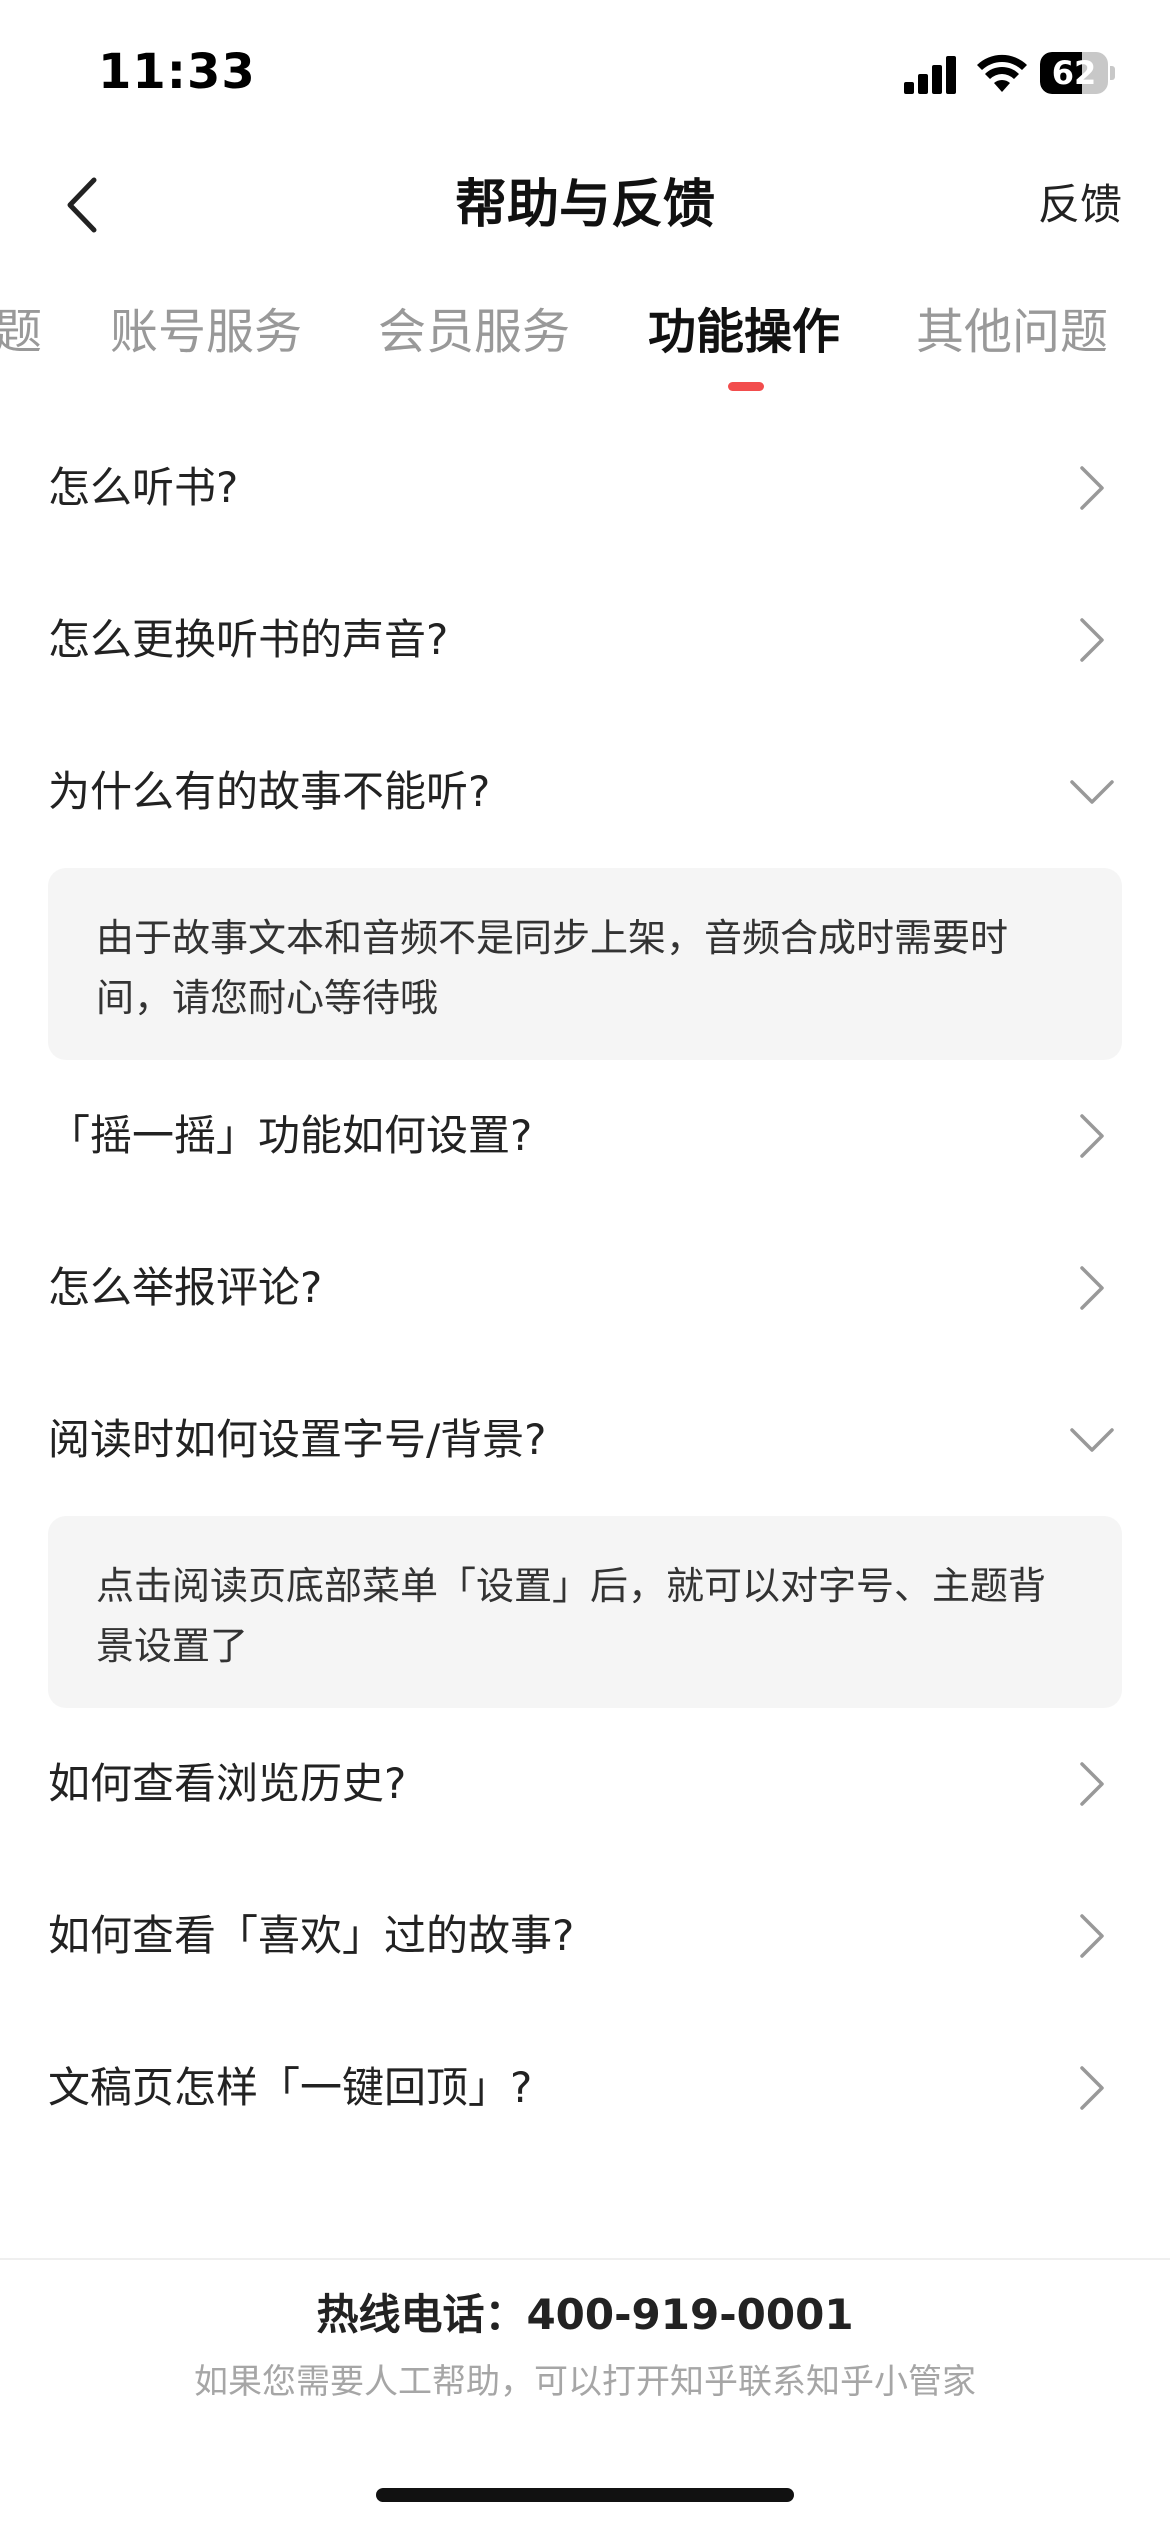 This screenshot has height=2532, width=1170. Describe the element at coordinates (585, 1612) in the screenshot. I see `faq-answer: 点击阅读页底部菜单「设置」后，就可以对字号、主题背景设置了` at that location.